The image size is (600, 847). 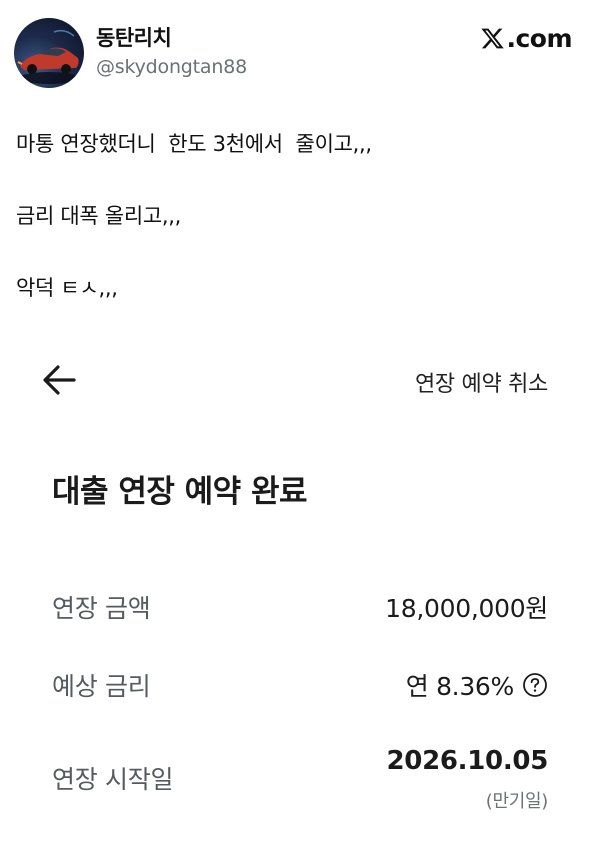 I want to click on rate-value: 연 8.36%, so click(x=460, y=686).